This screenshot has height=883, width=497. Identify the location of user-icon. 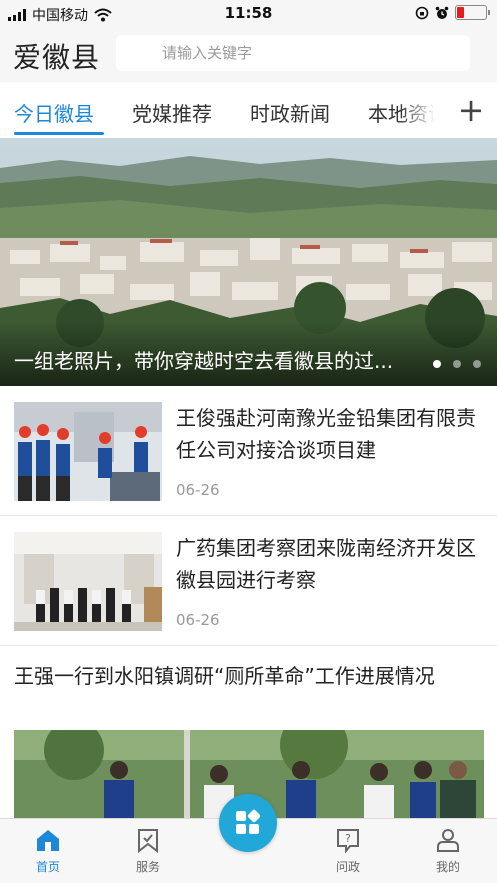
(448, 840).